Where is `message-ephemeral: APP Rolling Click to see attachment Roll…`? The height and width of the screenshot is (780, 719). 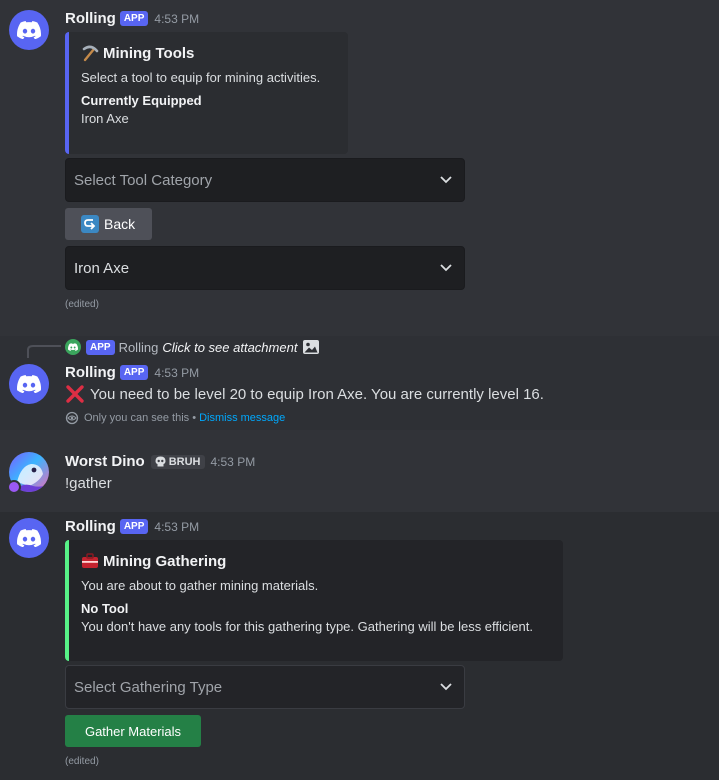 message-ephemeral: APP Rolling Click to see attachment Roll… is located at coordinates (359, 383).